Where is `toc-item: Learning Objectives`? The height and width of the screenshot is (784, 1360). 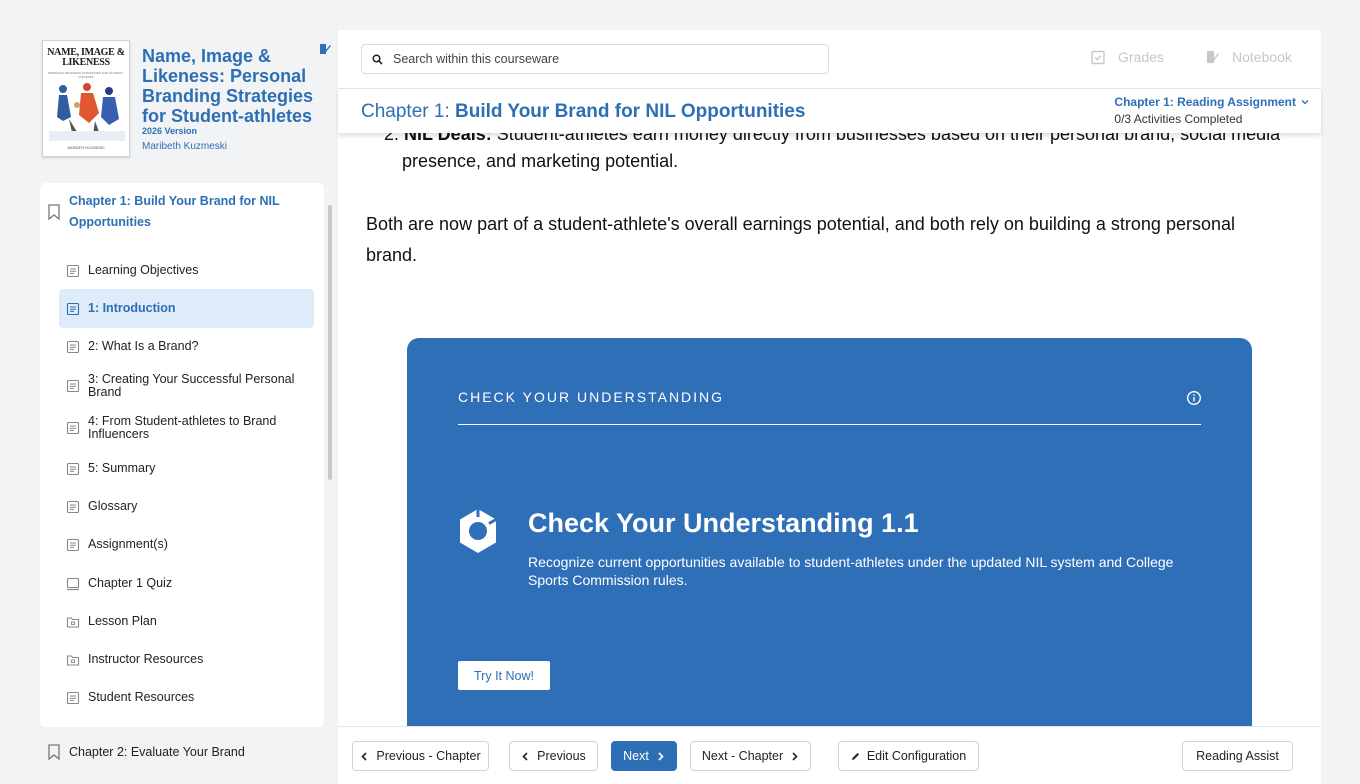 toc-item: Learning Objectives is located at coordinates (186, 270).